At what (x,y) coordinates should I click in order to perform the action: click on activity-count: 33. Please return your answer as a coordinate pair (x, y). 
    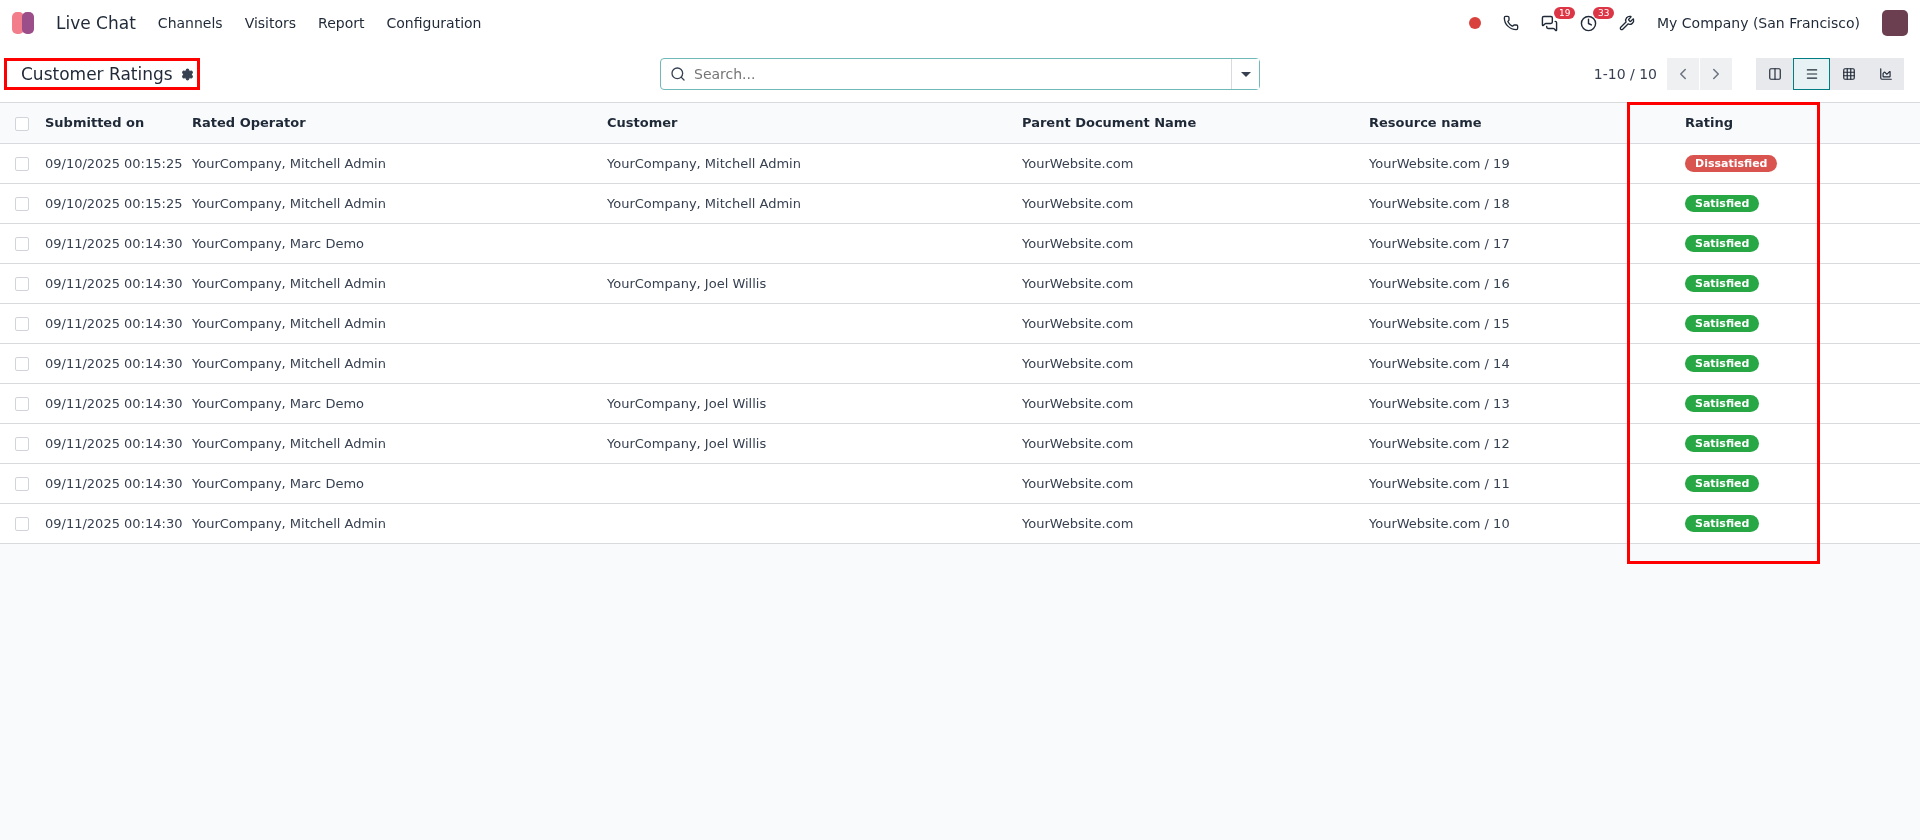
    Looking at the image, I should click on (1604, 12).